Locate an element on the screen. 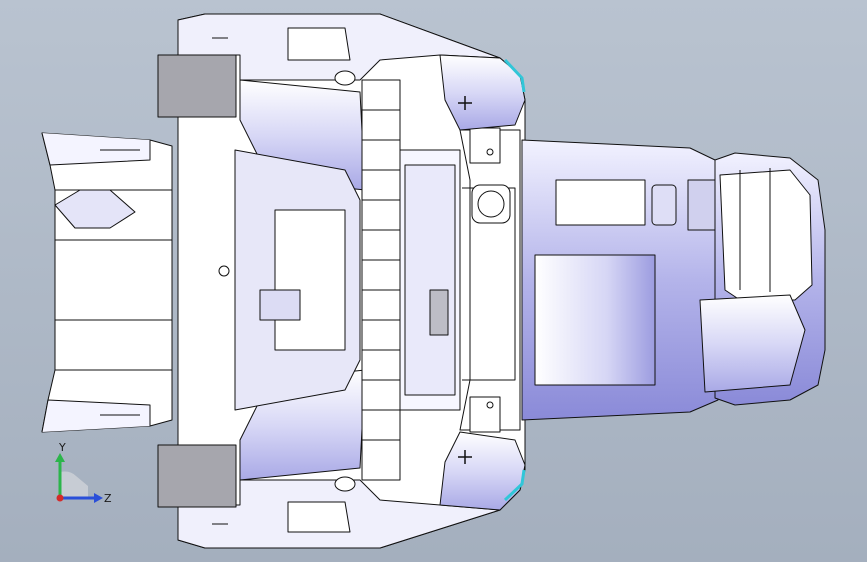  axis-triad: Y Z is located at coordinates (83, 473).